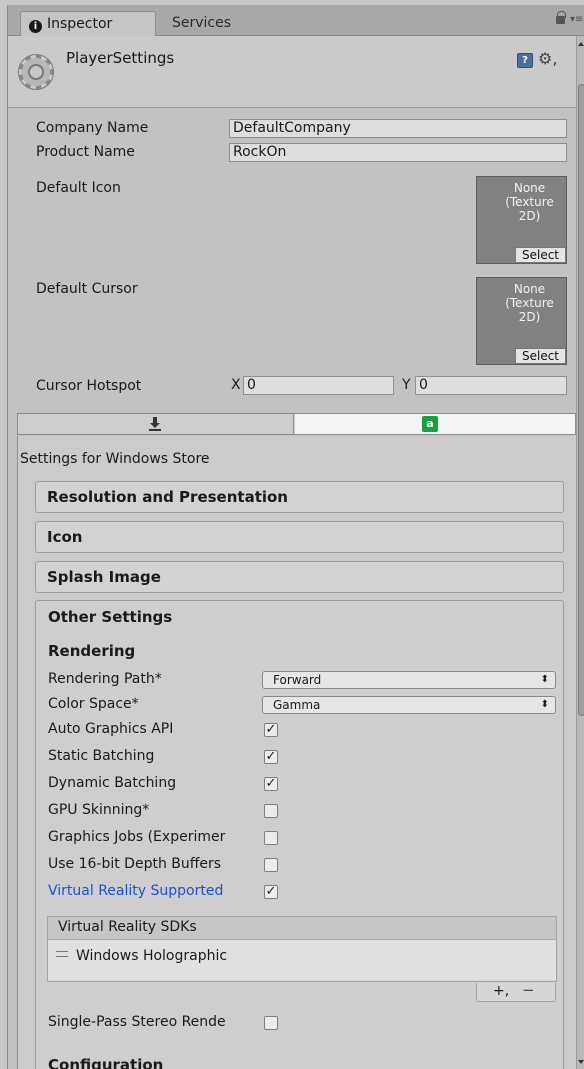  Describe the element at coordinates (302, 928) in the screenshot. I see `vr-sdk-list-header: Virtual Reality SDKs` at that location.